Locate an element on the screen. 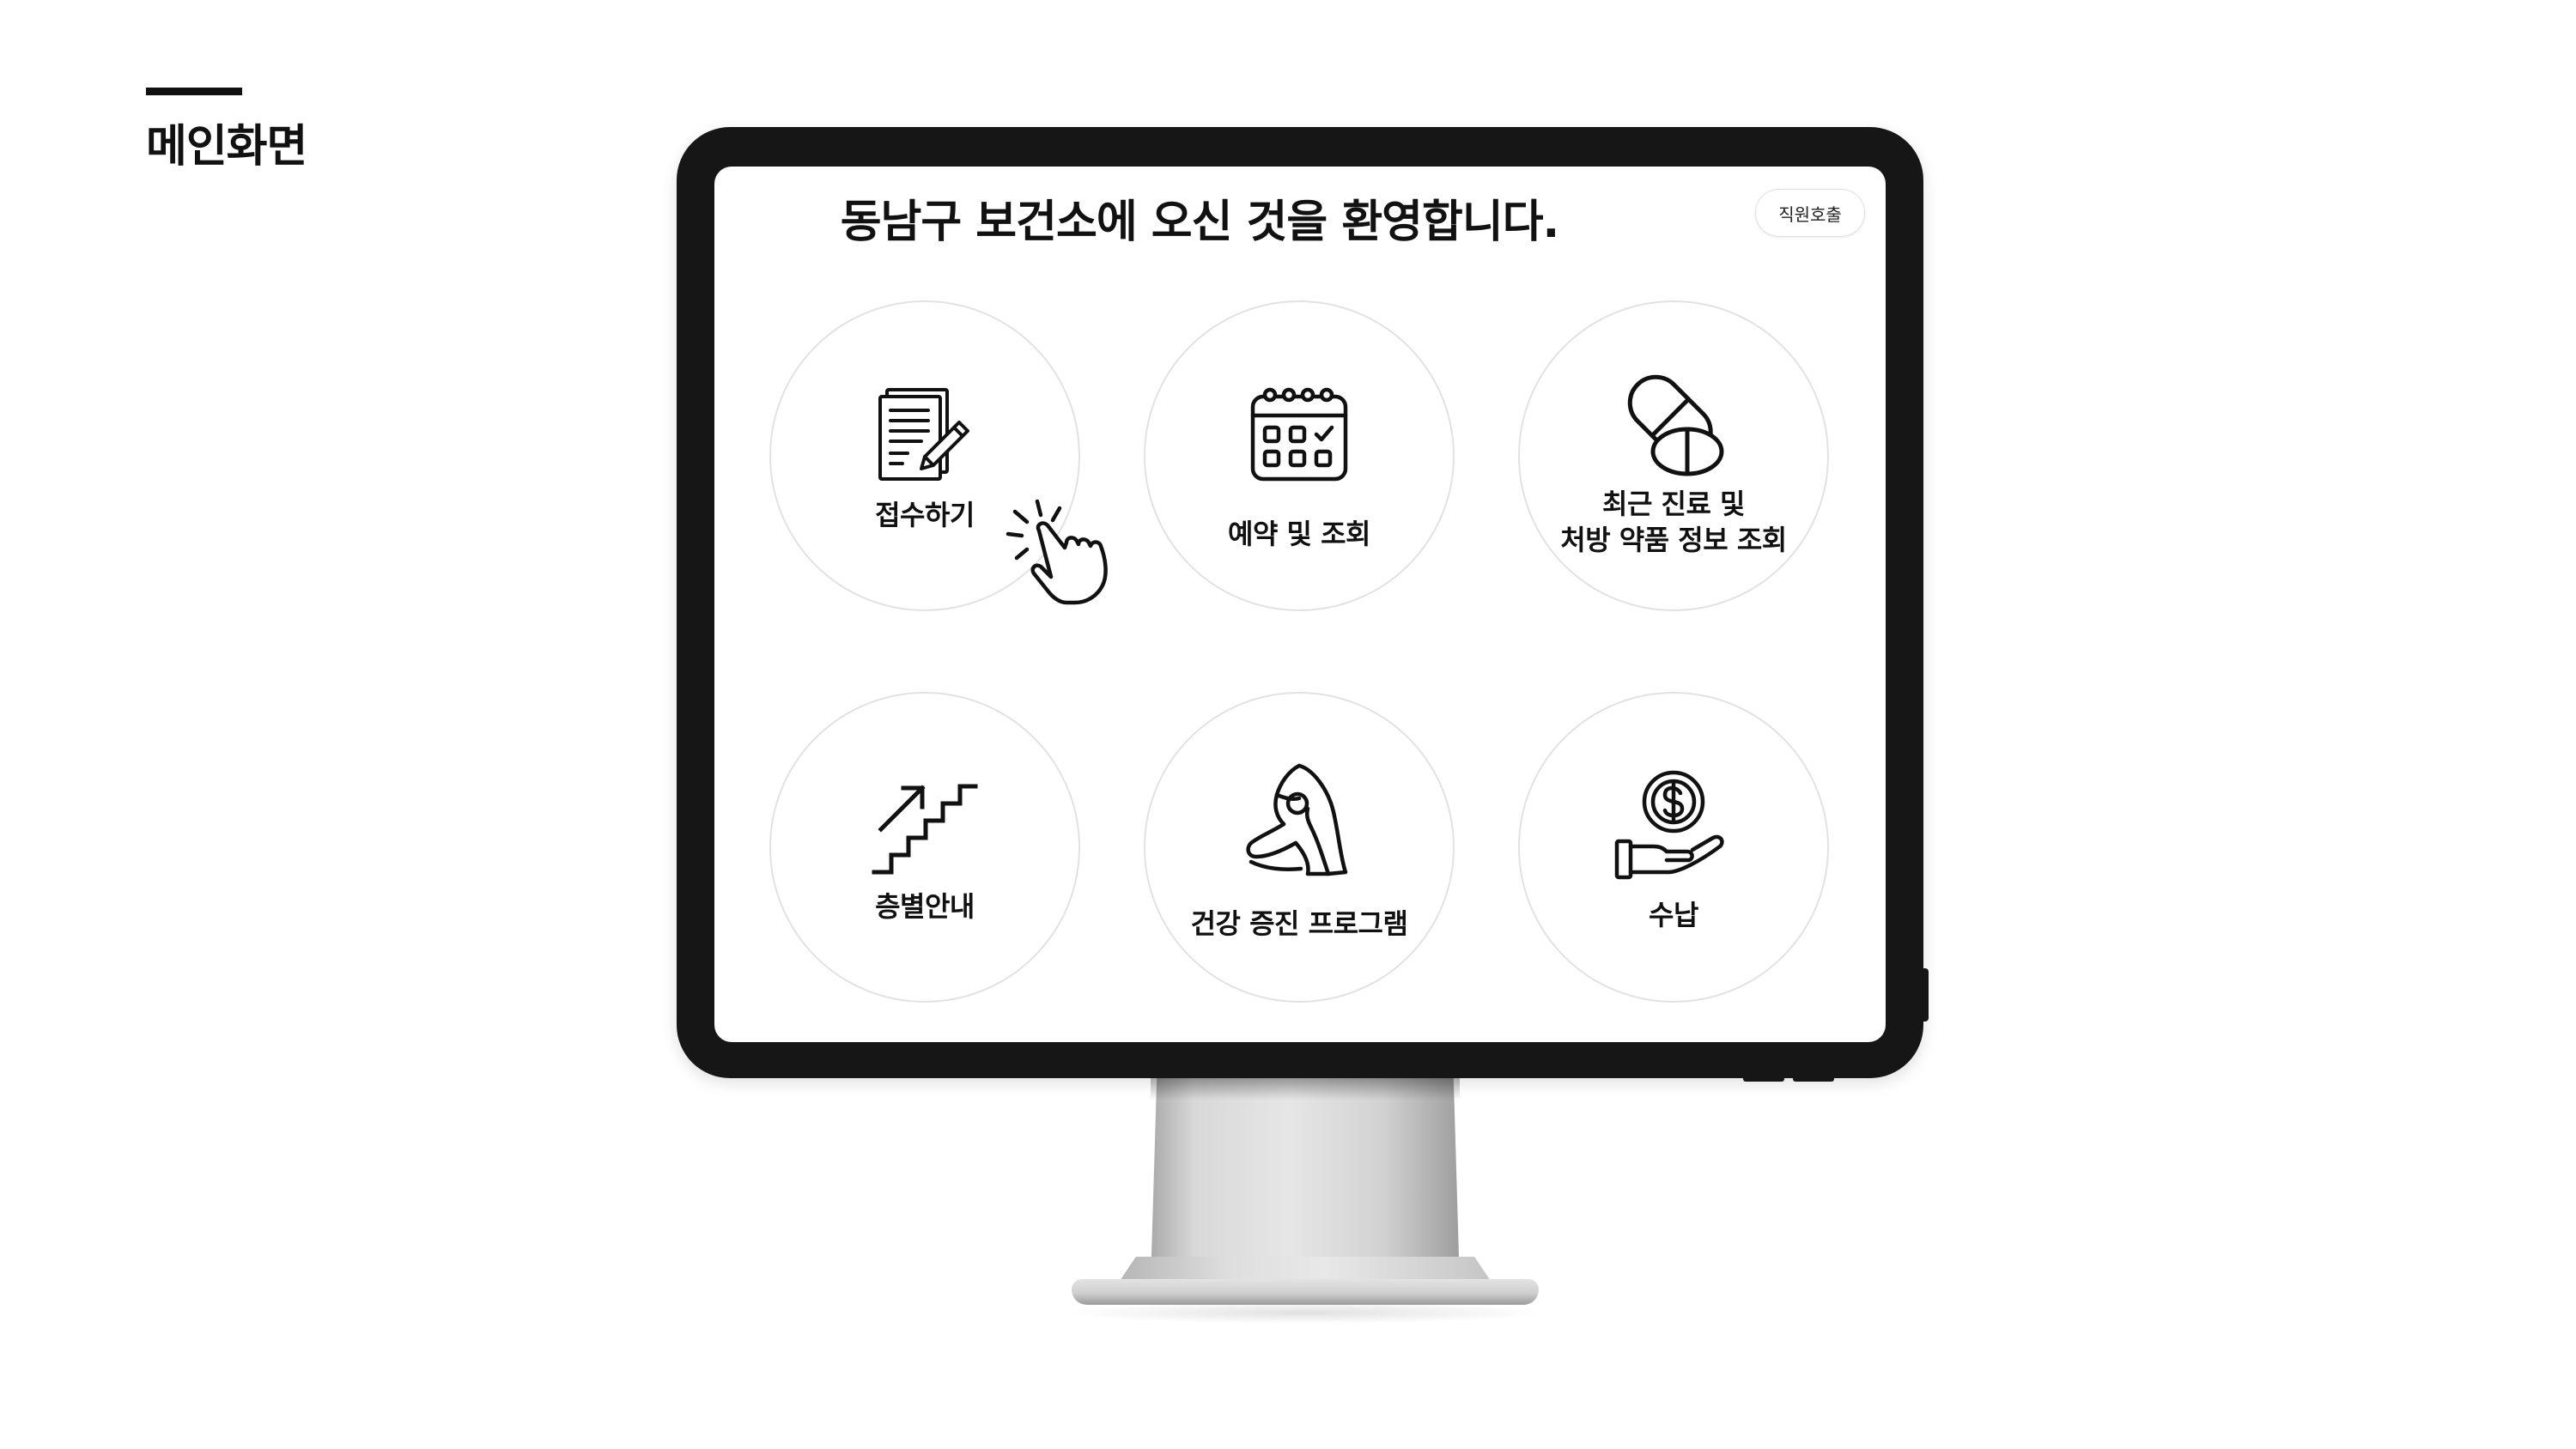  menu-health-program-button: 건강 증진 프로그램 is located at coordinates (1299, 847).